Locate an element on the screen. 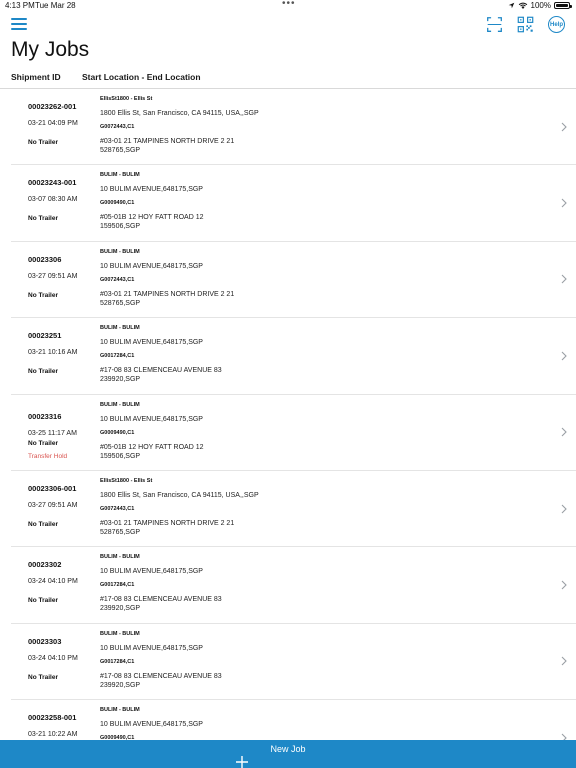 The width and height of the screenshot is (576, 768). multitask-dots: ••• is located at coordinates (289, 4).